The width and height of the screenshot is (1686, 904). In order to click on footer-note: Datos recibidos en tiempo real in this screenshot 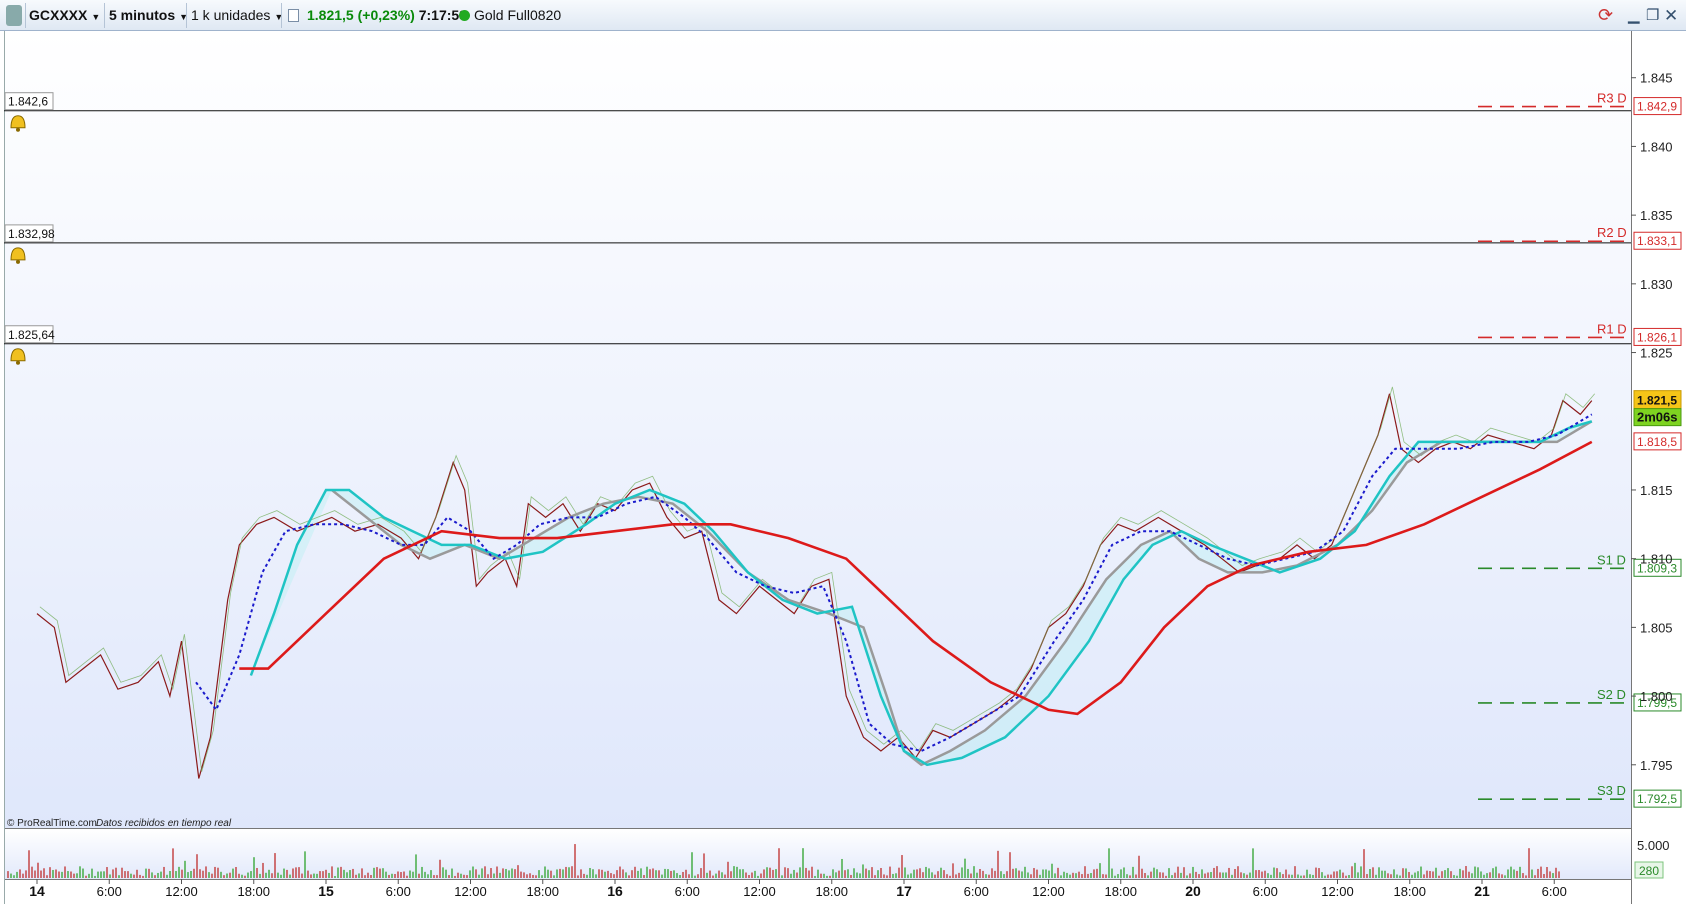, I will do `click(164, 823)`.